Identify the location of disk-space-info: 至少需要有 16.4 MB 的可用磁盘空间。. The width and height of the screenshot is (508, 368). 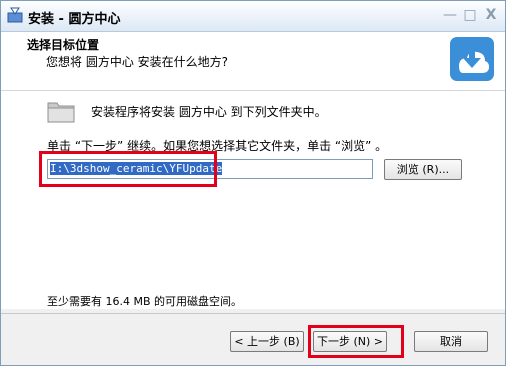
(145, 301).